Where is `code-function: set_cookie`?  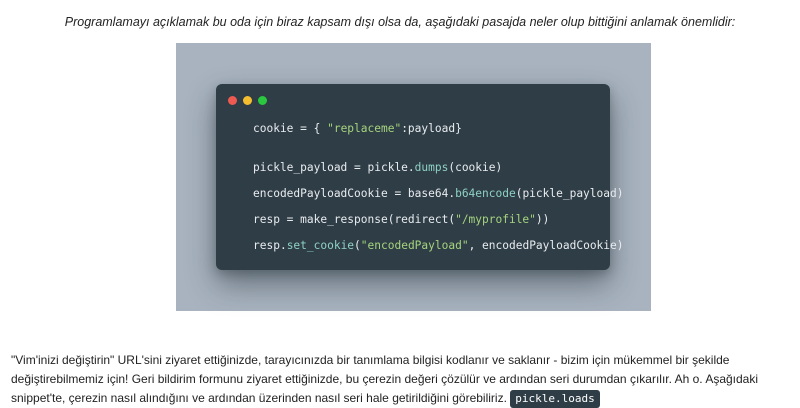 code-function: set_cookie is located at coordinates (320, 245).